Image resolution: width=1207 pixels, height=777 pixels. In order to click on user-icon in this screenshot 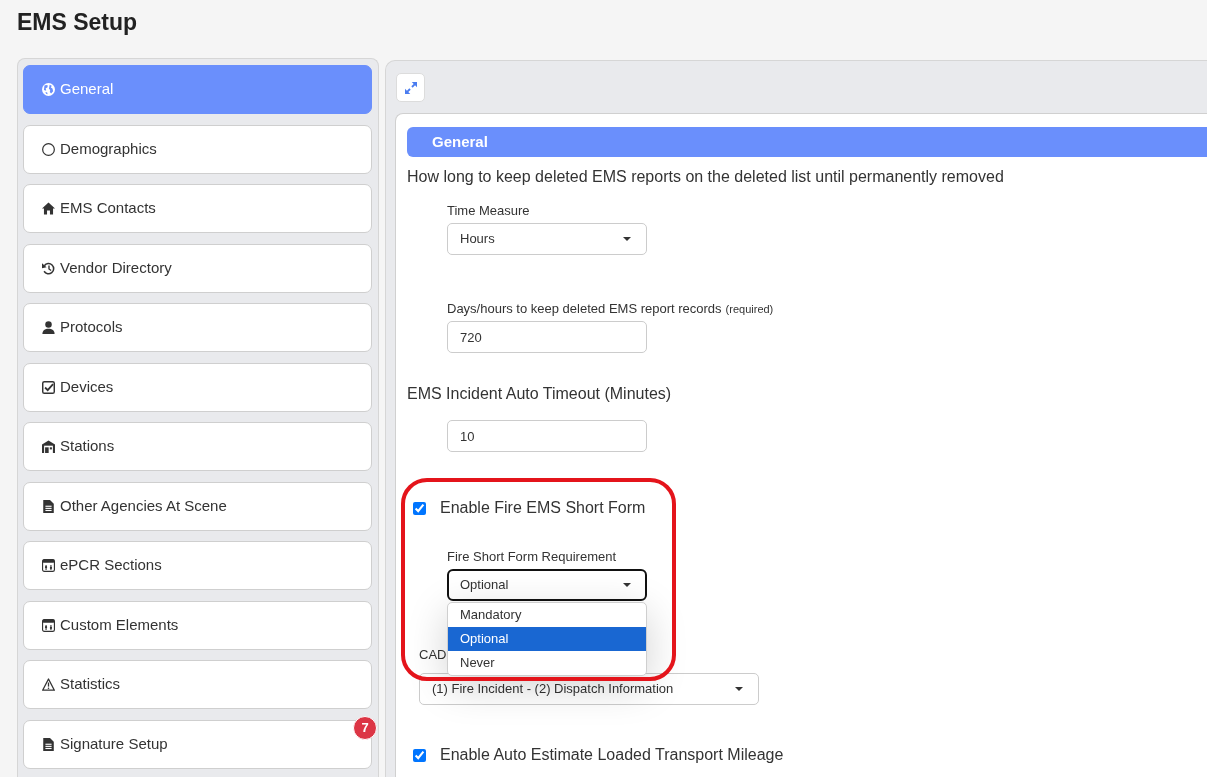, I will do `click(48, 327)`.